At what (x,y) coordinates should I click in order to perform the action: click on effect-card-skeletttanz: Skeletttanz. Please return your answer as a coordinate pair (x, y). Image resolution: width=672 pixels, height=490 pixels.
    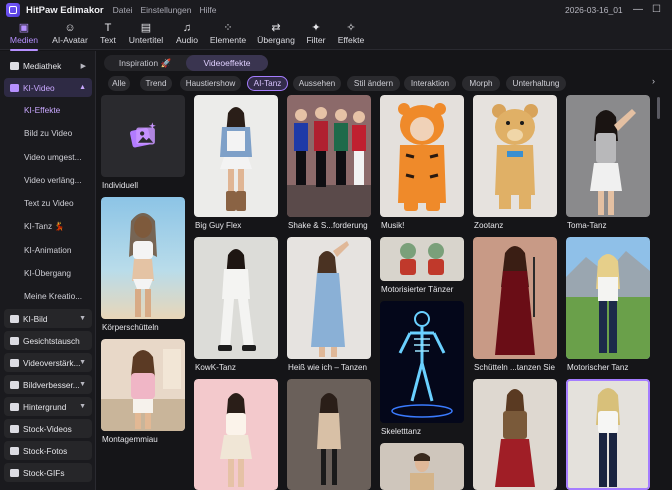
    Looking at the image, I should click on (422, 369).